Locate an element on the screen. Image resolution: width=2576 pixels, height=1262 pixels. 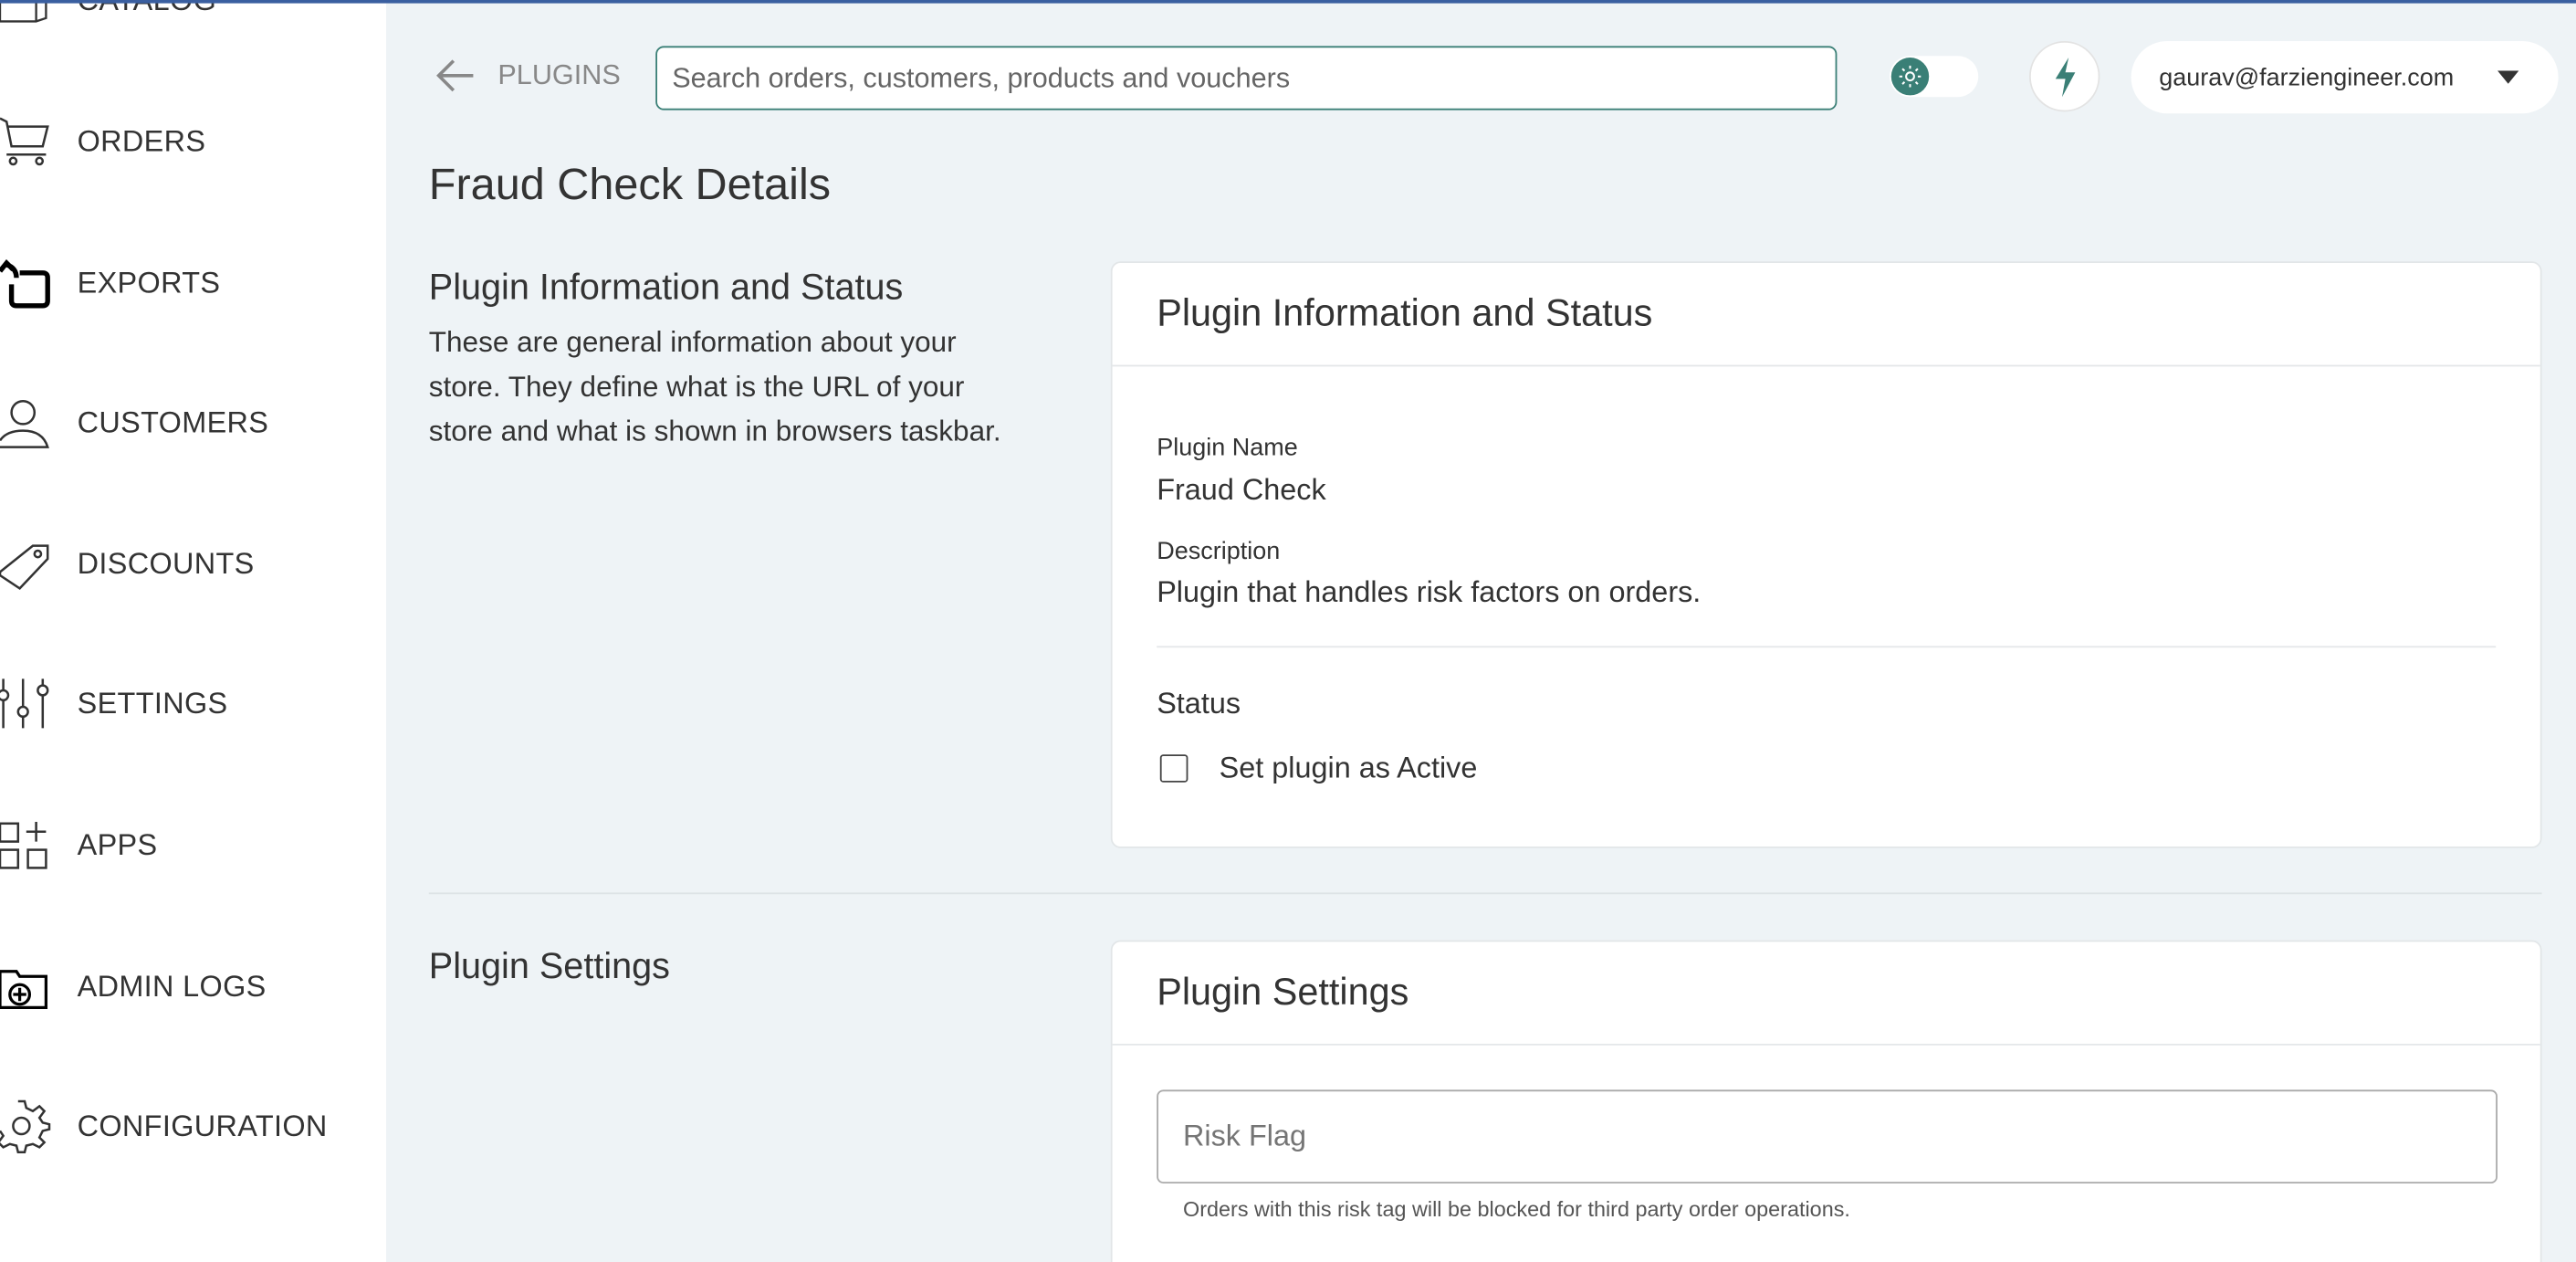
sidebar-item-customers: CUSTOMERS is located at coordinates (193, 423).